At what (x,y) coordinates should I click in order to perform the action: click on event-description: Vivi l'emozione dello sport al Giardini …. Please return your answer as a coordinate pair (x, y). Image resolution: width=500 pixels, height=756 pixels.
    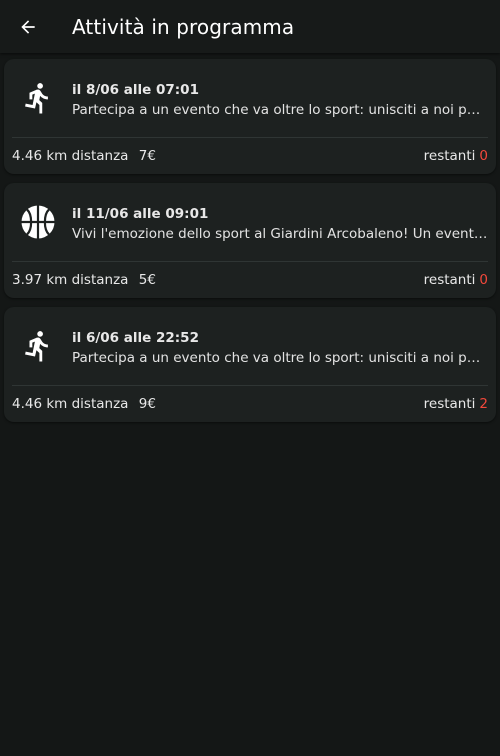
    Looking at the image, I should click on (280, 234).